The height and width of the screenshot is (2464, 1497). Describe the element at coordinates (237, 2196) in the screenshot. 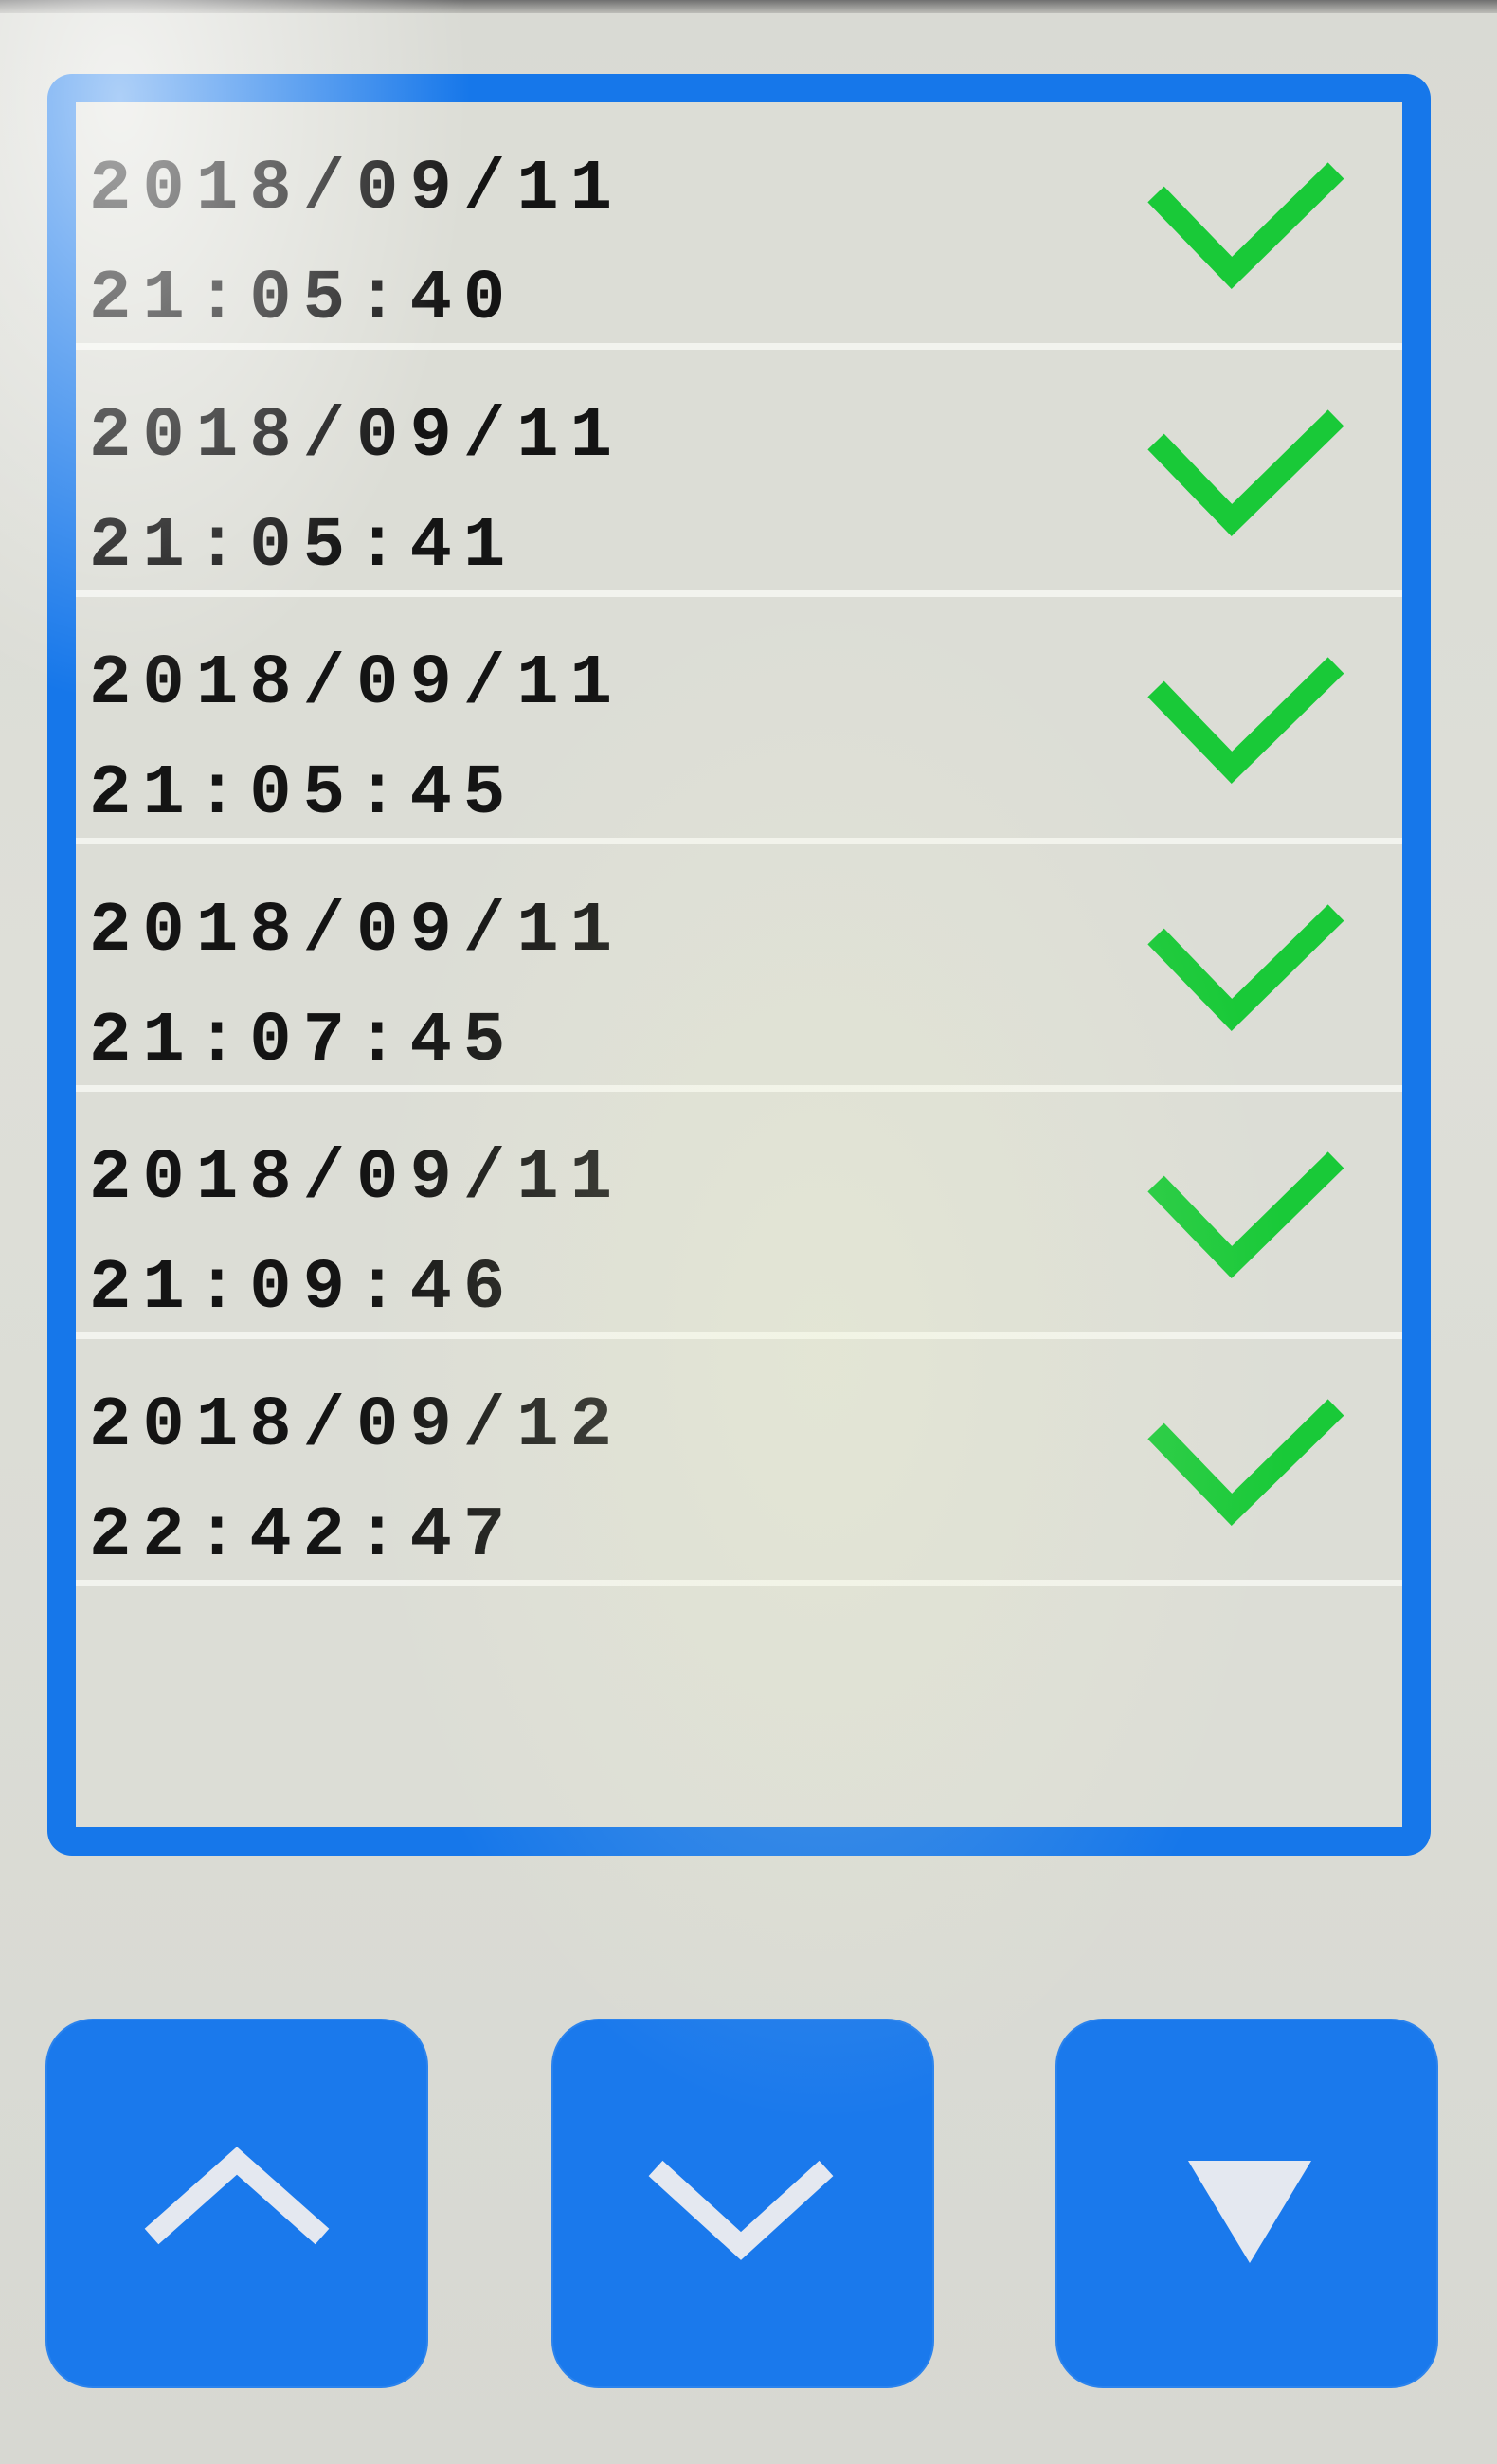

I see `chevron-up-icon` at that location.